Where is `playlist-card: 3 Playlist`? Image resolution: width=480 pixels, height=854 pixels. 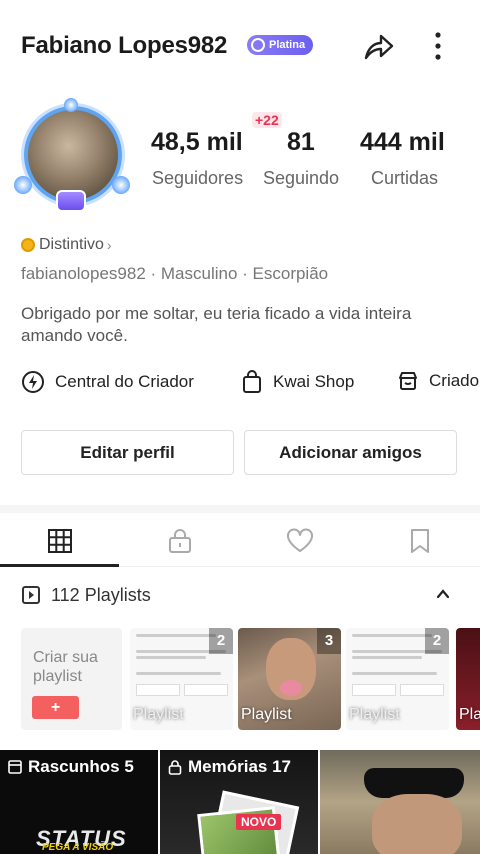
playlist-card: 3 Playlist is located at coordinates (289, 679).